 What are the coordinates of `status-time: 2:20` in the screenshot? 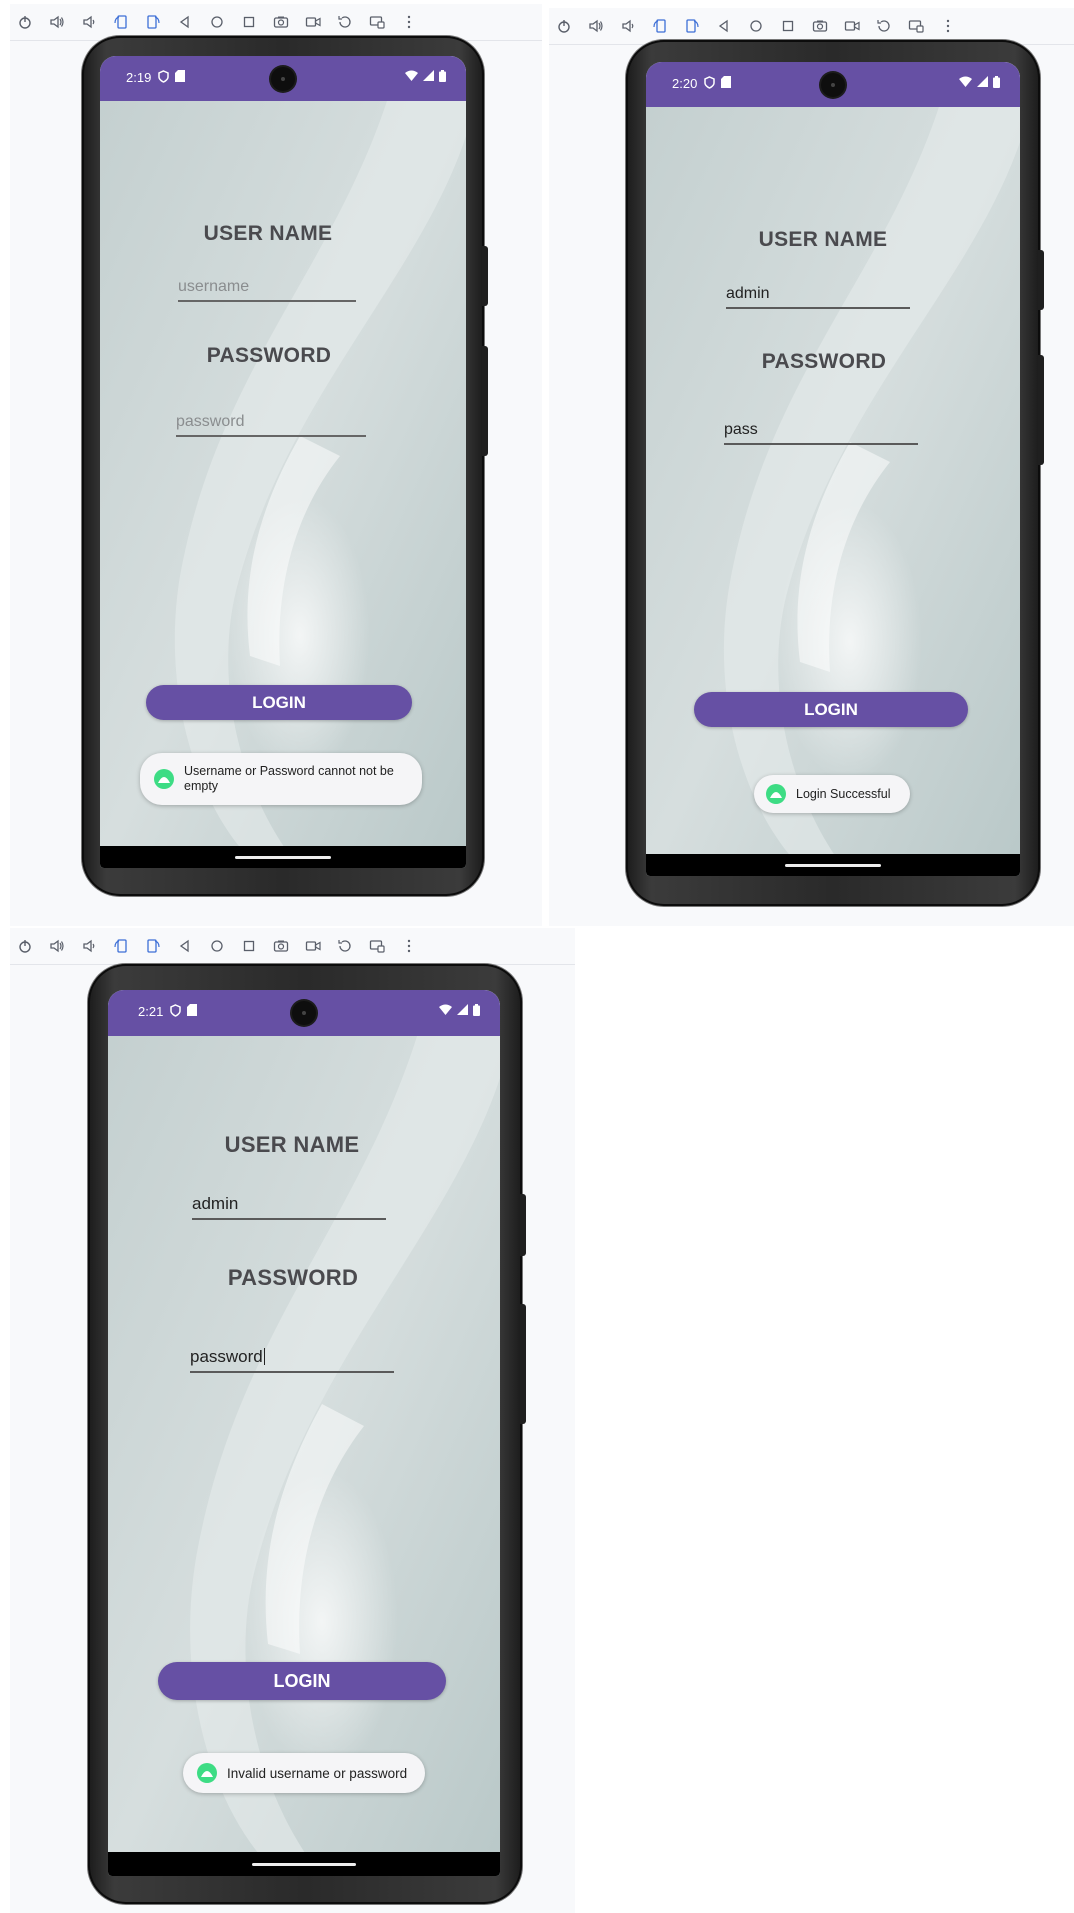 It's located at (685, 83).